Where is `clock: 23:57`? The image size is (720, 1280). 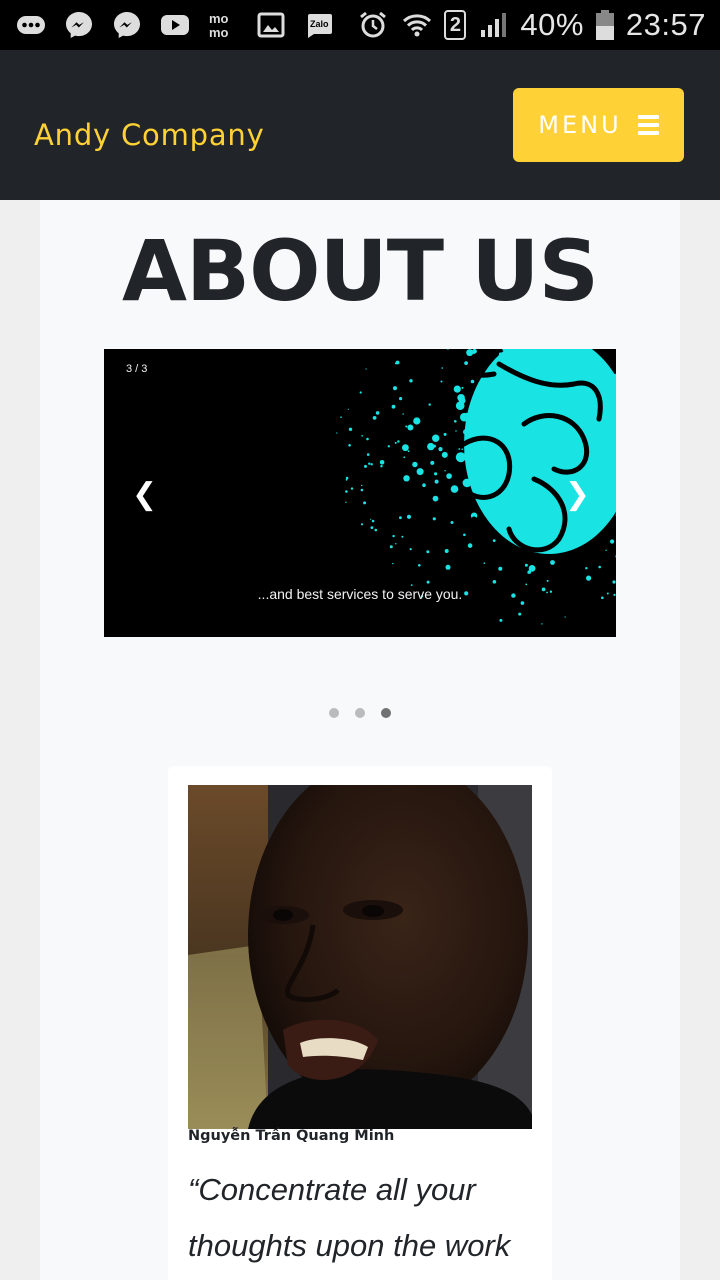
clock: 23:57 is located at coordinates (665, 24).